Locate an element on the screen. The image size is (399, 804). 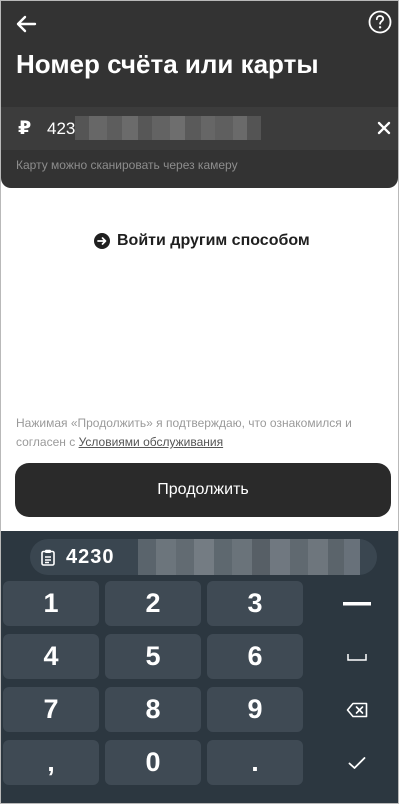
alt-login-link: Войти другим способом is located at coordinates (202, 241).